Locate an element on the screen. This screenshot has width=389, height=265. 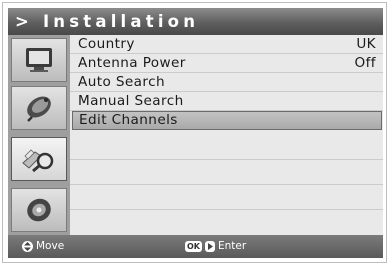
menu-item-label: Country is located at coordinates (106, 44).